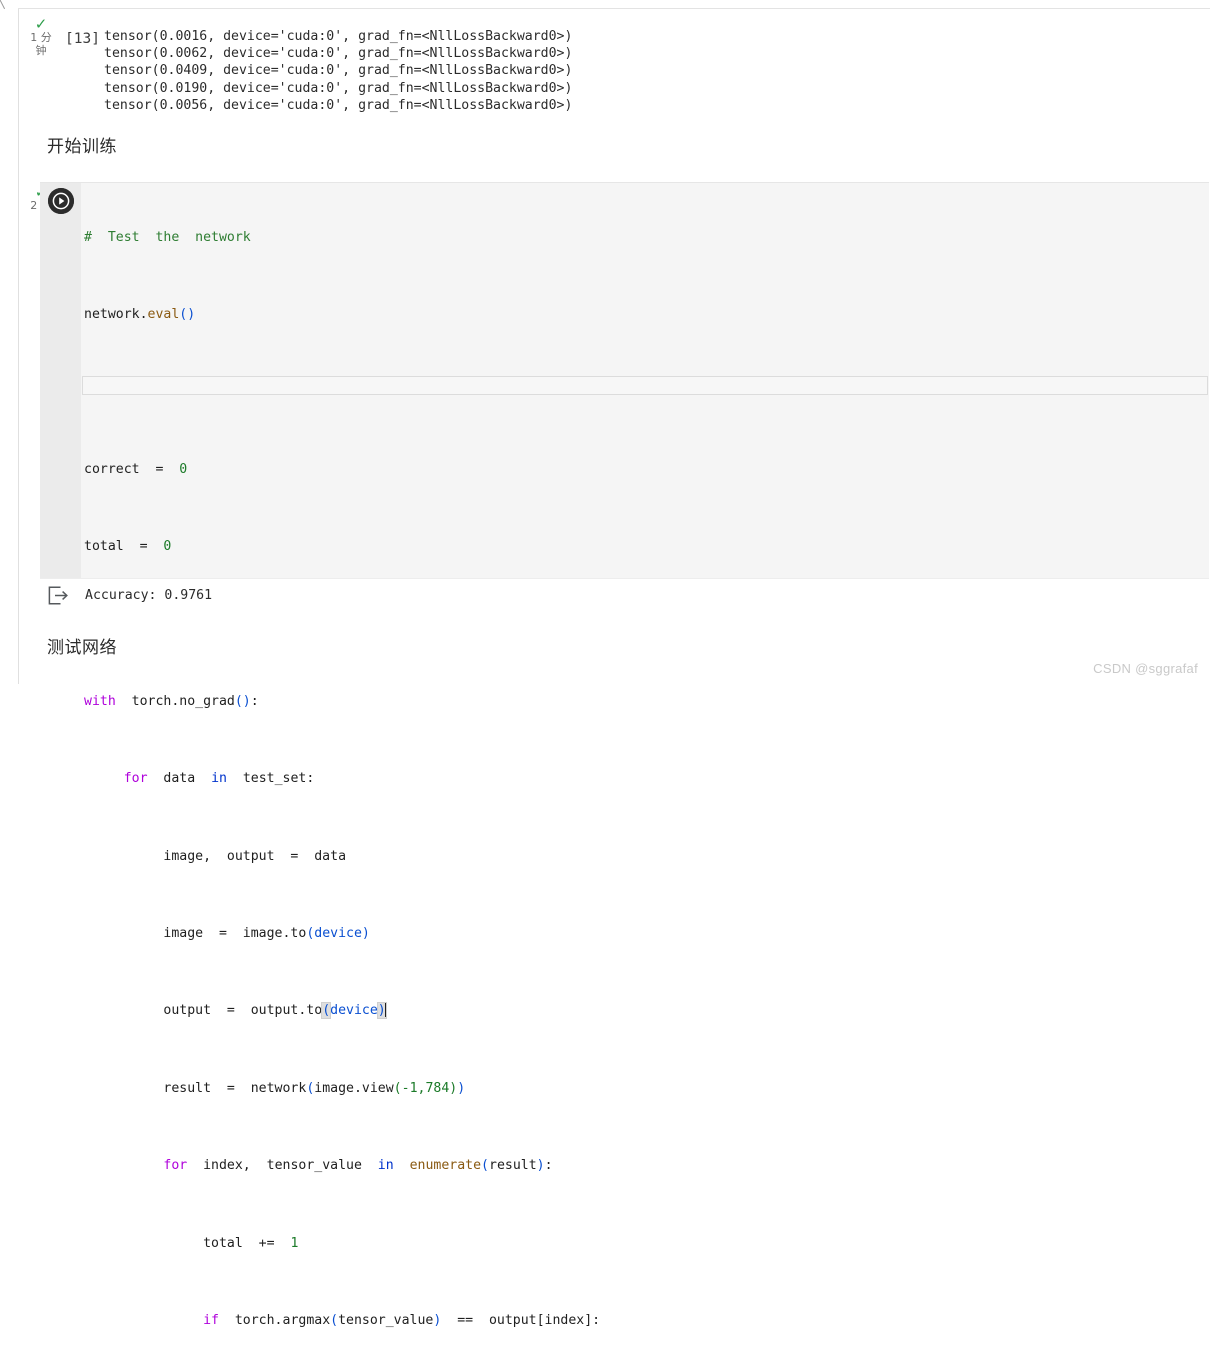 The height and width of the screenshot is (1368, 1210). Describe the element at coordinates (171, 701) in the screenshot. I see `code-line-7: with torch.no_grad():` at that location.